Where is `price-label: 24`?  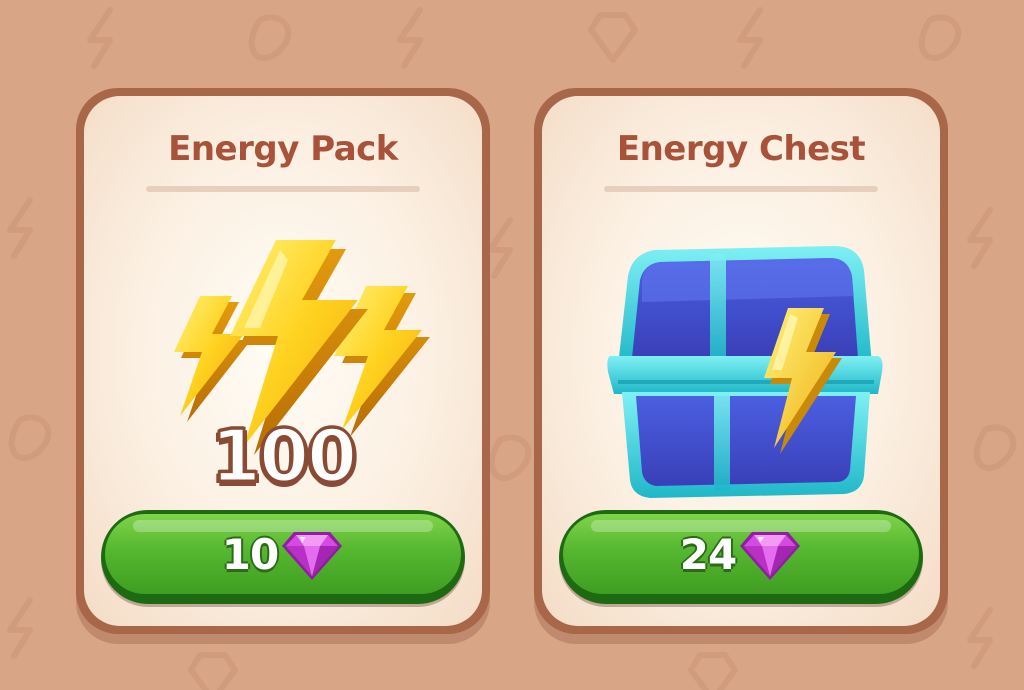
price-label: 24 is located at coordinates (708, 554).